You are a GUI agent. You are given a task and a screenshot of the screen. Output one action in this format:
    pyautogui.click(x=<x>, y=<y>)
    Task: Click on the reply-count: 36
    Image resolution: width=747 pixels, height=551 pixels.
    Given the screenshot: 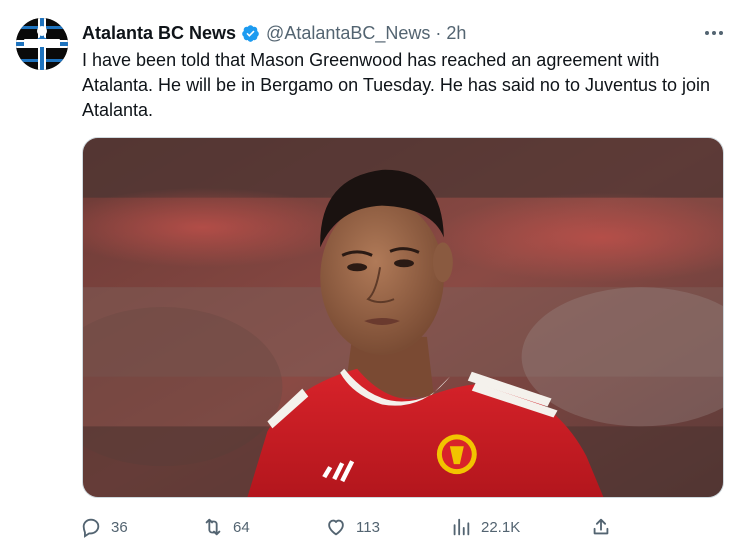 What is the action you would take?
    pyautogui.click(x=119, y=527)
    